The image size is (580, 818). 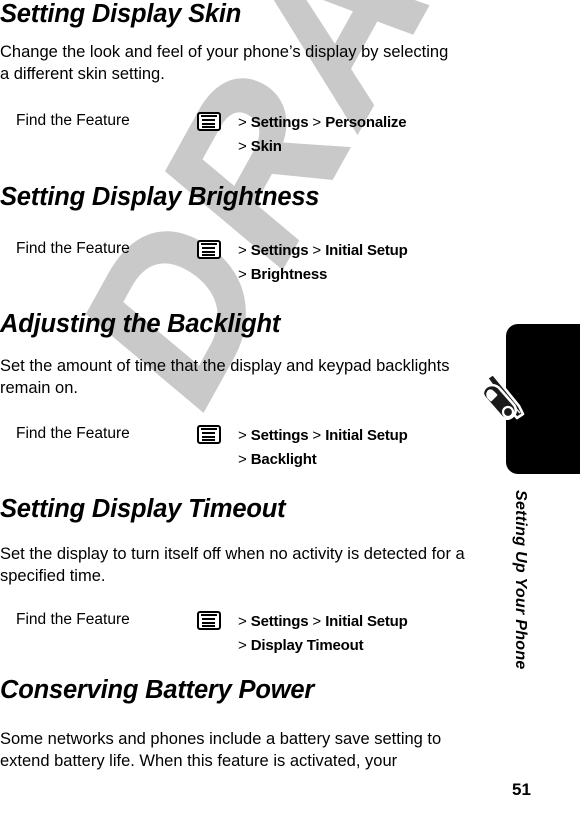 I want to click on menu-path-brightness: > Settings > Initial Setup > Brightness, so click(x=368, y=263).